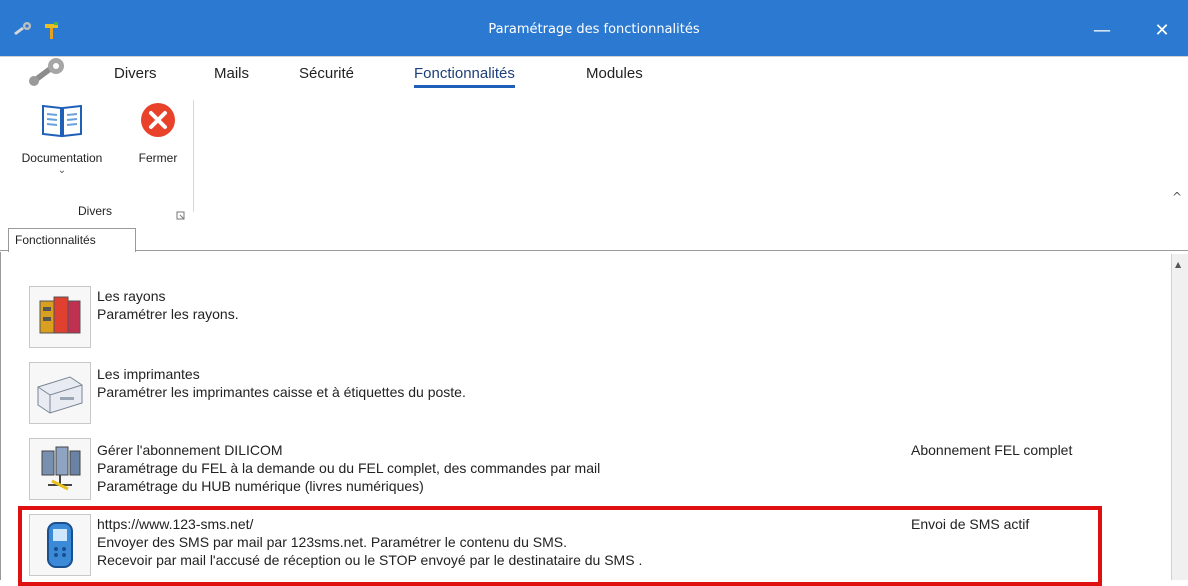 This screenshot has width=1188, height=586. I want to click on tab-divers: Divers, so click(135, 73).